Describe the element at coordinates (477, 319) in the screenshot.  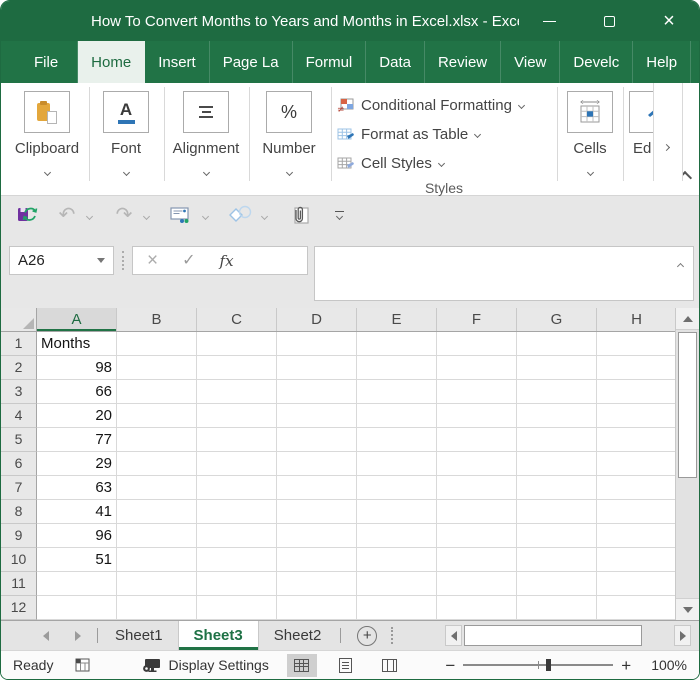
I see `column-header-F: F` at that location.